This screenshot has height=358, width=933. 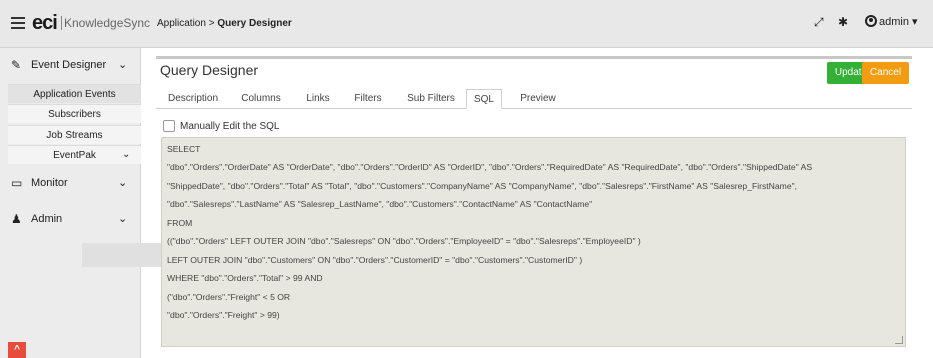 I want to click on sidebar-item-application-events: Application Events, so click(x=74, y=93).